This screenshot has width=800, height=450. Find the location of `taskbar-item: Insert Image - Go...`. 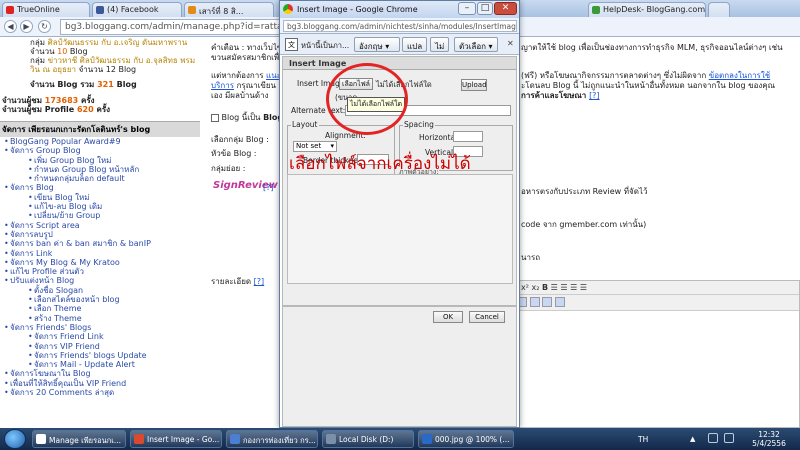

taskbar-item: Insert Image - Go... is located at coordinates (176, 439).